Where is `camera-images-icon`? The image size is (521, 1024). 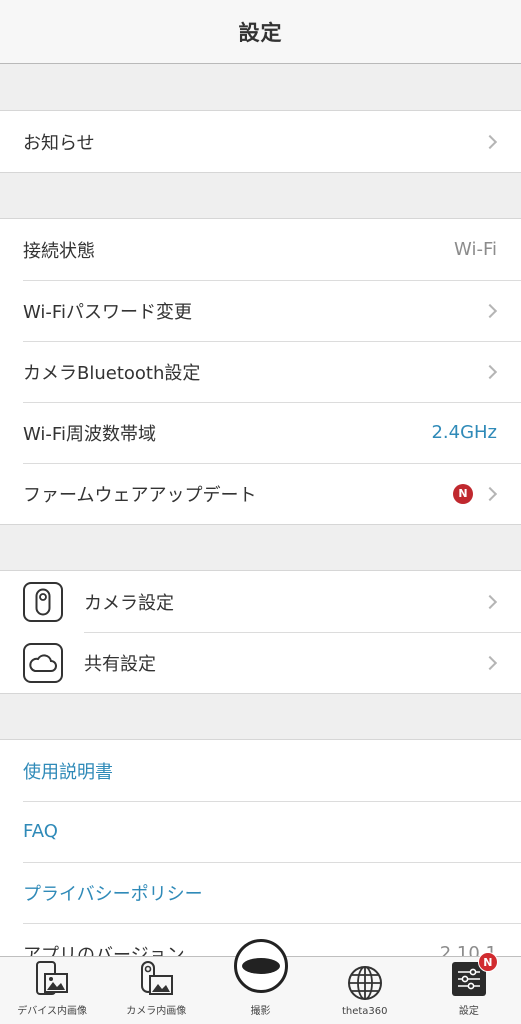 camera-images-icon is located at coordinates (156, 979).